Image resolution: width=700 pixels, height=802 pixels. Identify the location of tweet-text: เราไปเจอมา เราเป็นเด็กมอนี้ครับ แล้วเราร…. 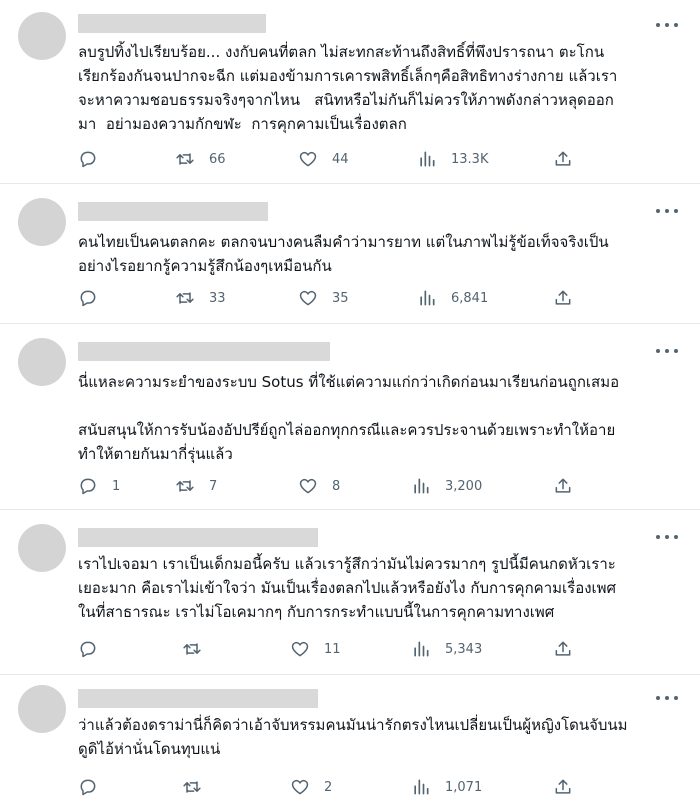
(381, 588).